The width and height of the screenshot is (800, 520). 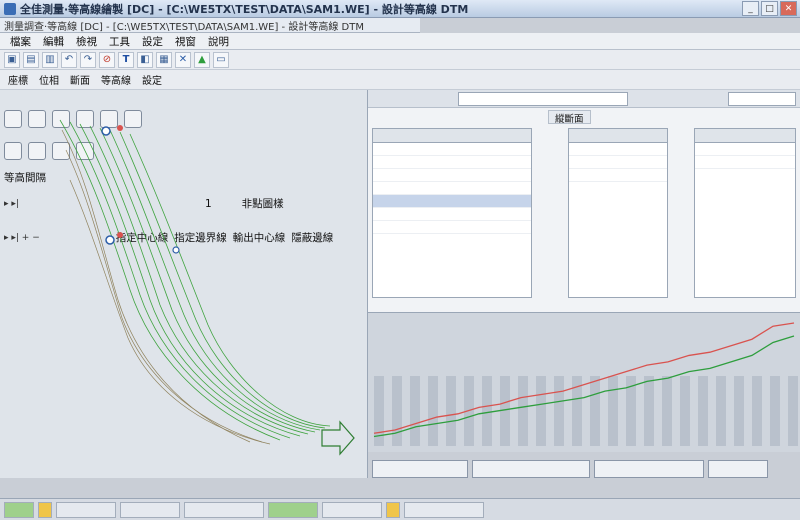 What do you see at coordinates (788, 8) in the screenshot?
I see `close-icon: ✕` at bounding box center [788, 8].